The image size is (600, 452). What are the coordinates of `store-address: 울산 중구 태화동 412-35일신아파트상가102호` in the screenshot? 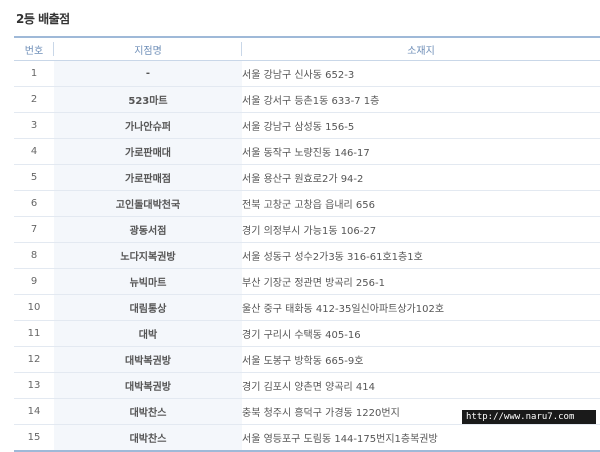 It's located at (421, 307).